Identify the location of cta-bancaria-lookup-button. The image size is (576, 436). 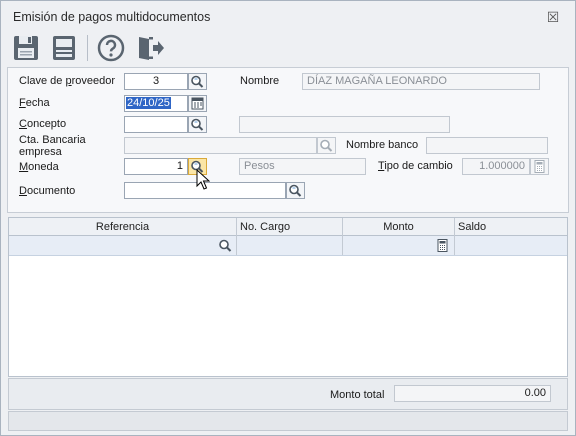
(326, 145).